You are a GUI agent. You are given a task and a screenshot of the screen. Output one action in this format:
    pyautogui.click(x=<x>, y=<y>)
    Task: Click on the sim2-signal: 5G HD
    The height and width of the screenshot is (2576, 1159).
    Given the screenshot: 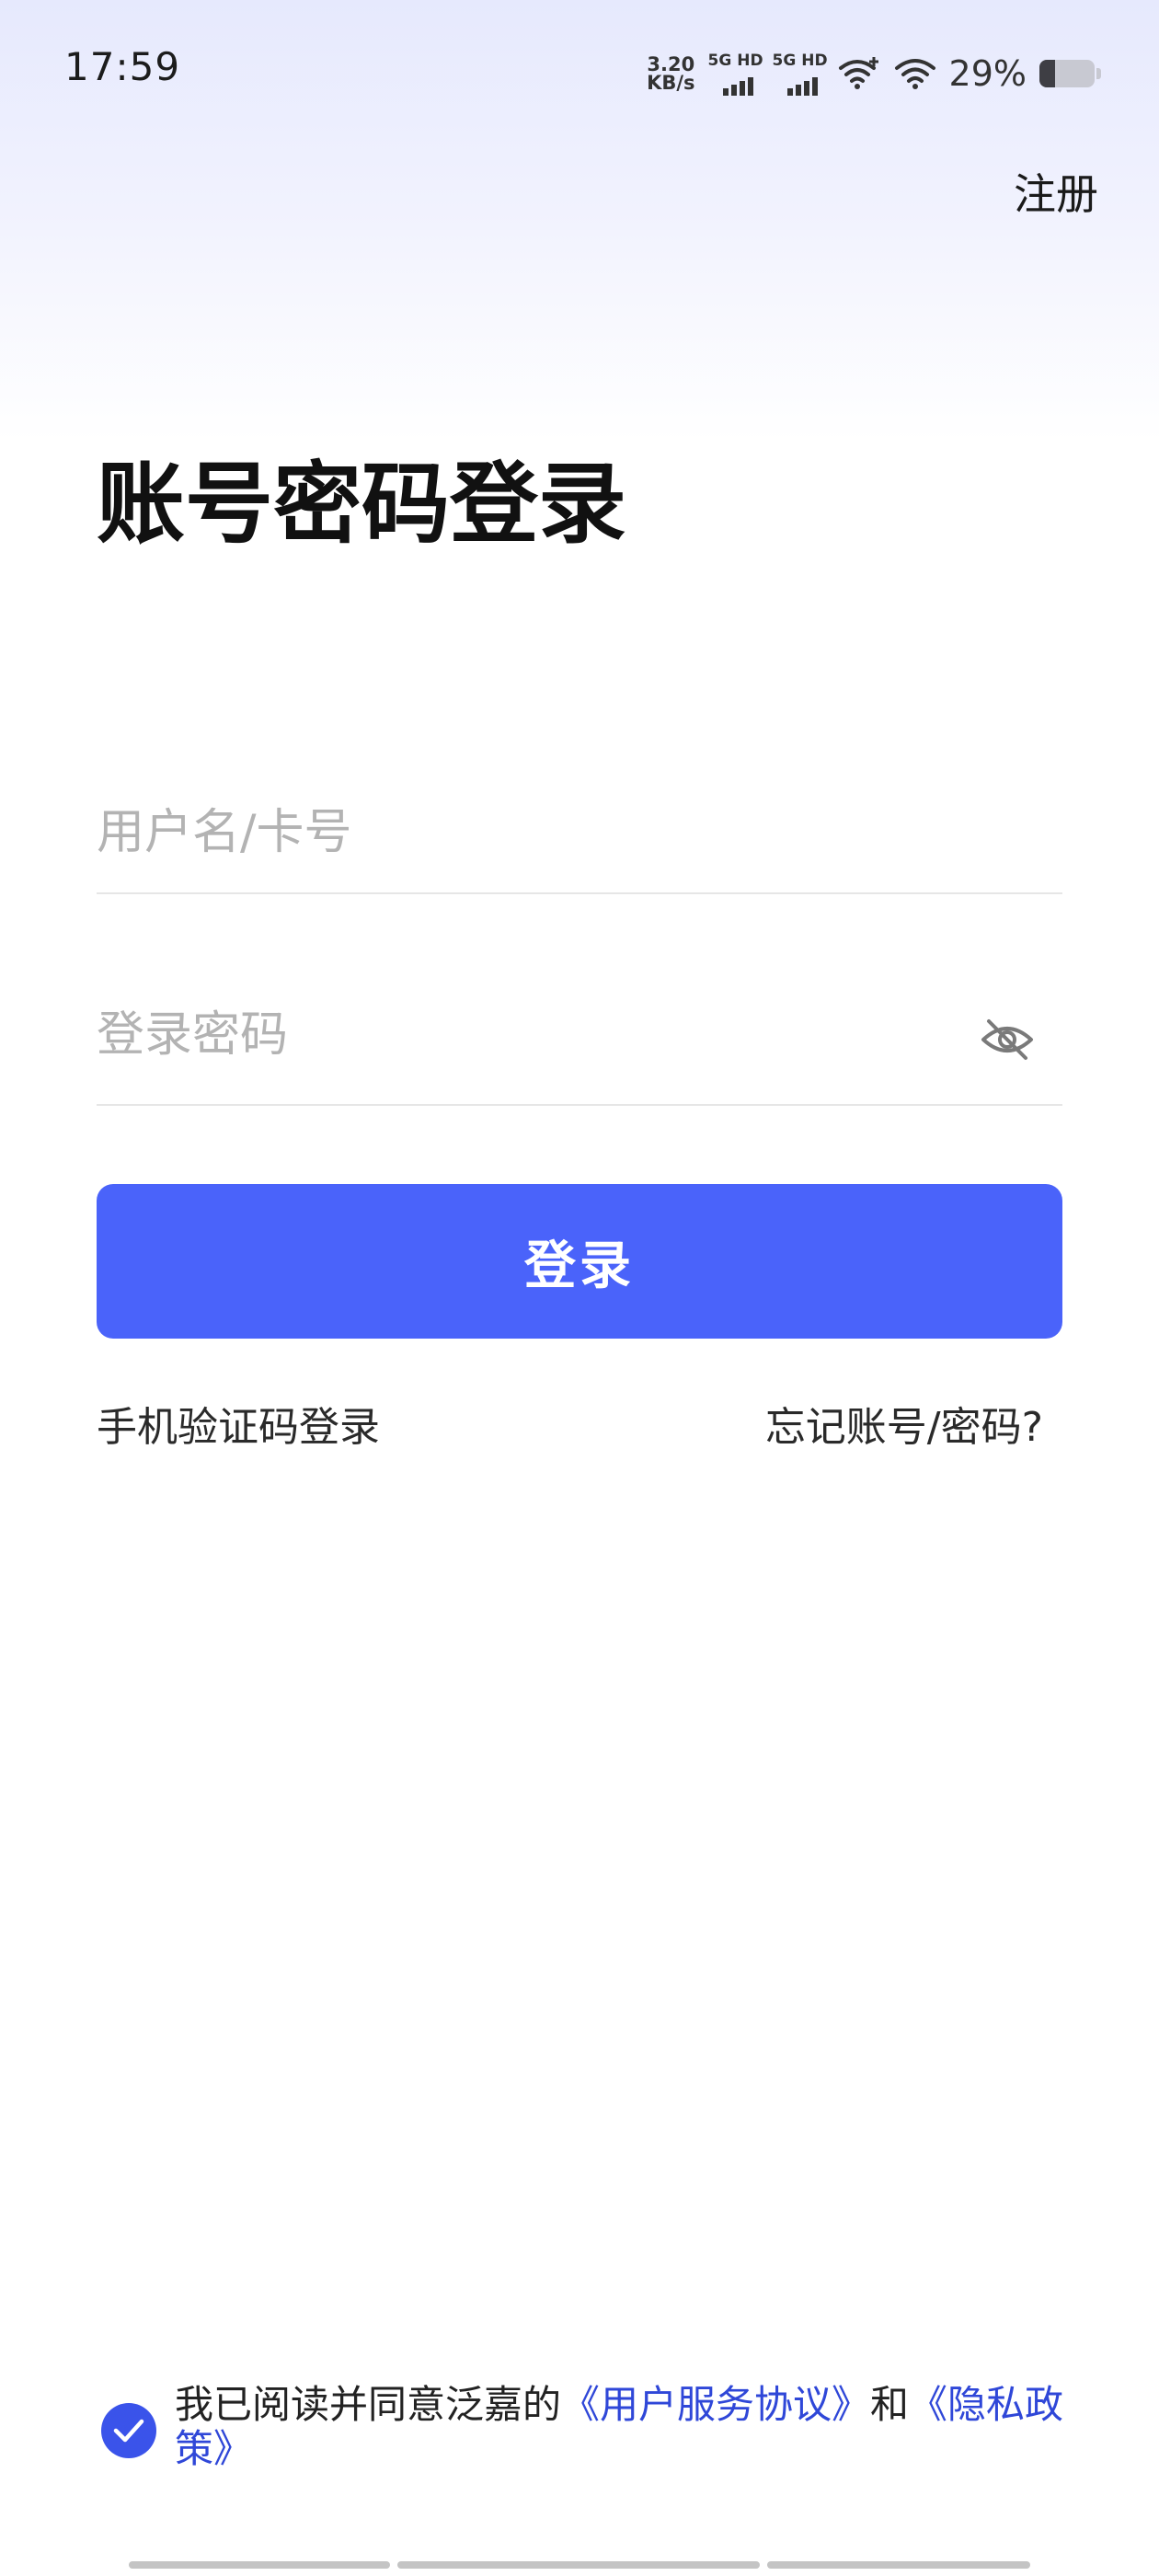 What is the action you would take?
    pyautogui.click(x=800, y=74)
    